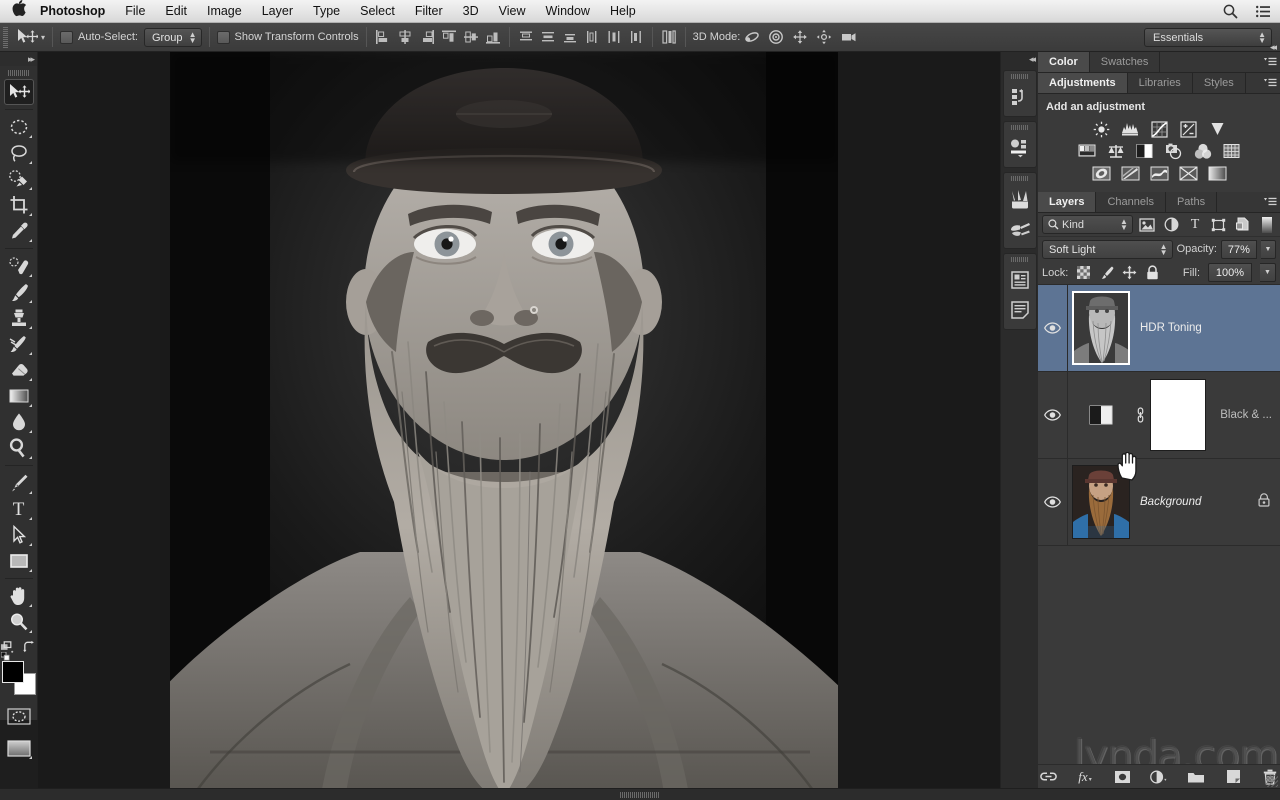  I want to click on distribute-vertical-centers-icon, so click(548, 37).